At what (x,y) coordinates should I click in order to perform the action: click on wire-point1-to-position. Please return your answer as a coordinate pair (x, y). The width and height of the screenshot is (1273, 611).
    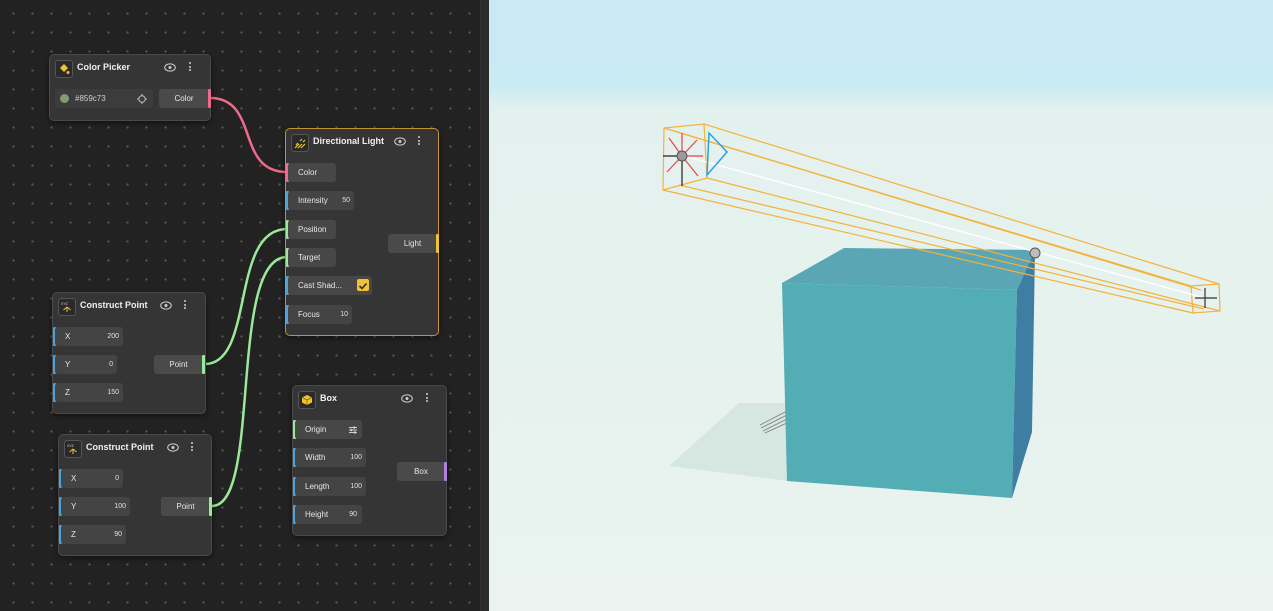
    Looking at the image, I should click on (246, 296).